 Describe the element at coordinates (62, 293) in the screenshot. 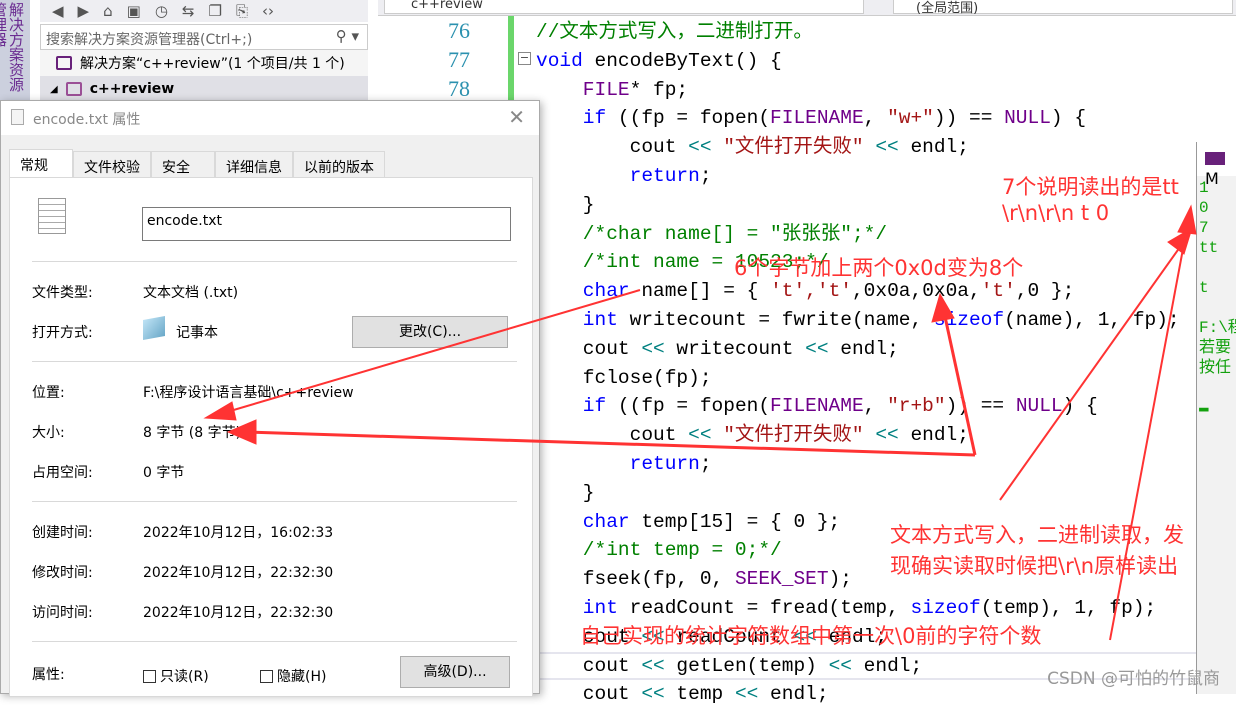

I see `type-label: 文件类型:` at that location.